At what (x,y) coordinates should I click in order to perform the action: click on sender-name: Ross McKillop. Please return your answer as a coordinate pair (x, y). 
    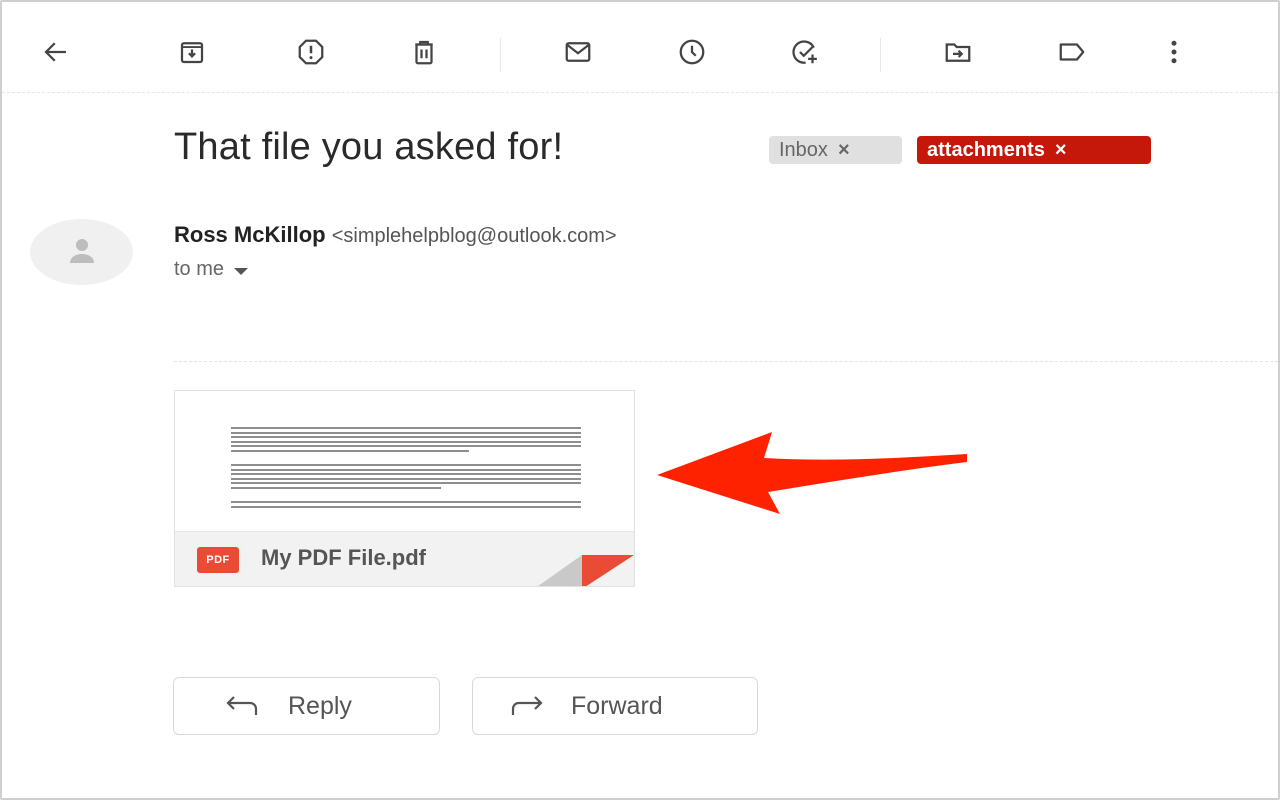
    Looking at the image, I should click on (250, 234).